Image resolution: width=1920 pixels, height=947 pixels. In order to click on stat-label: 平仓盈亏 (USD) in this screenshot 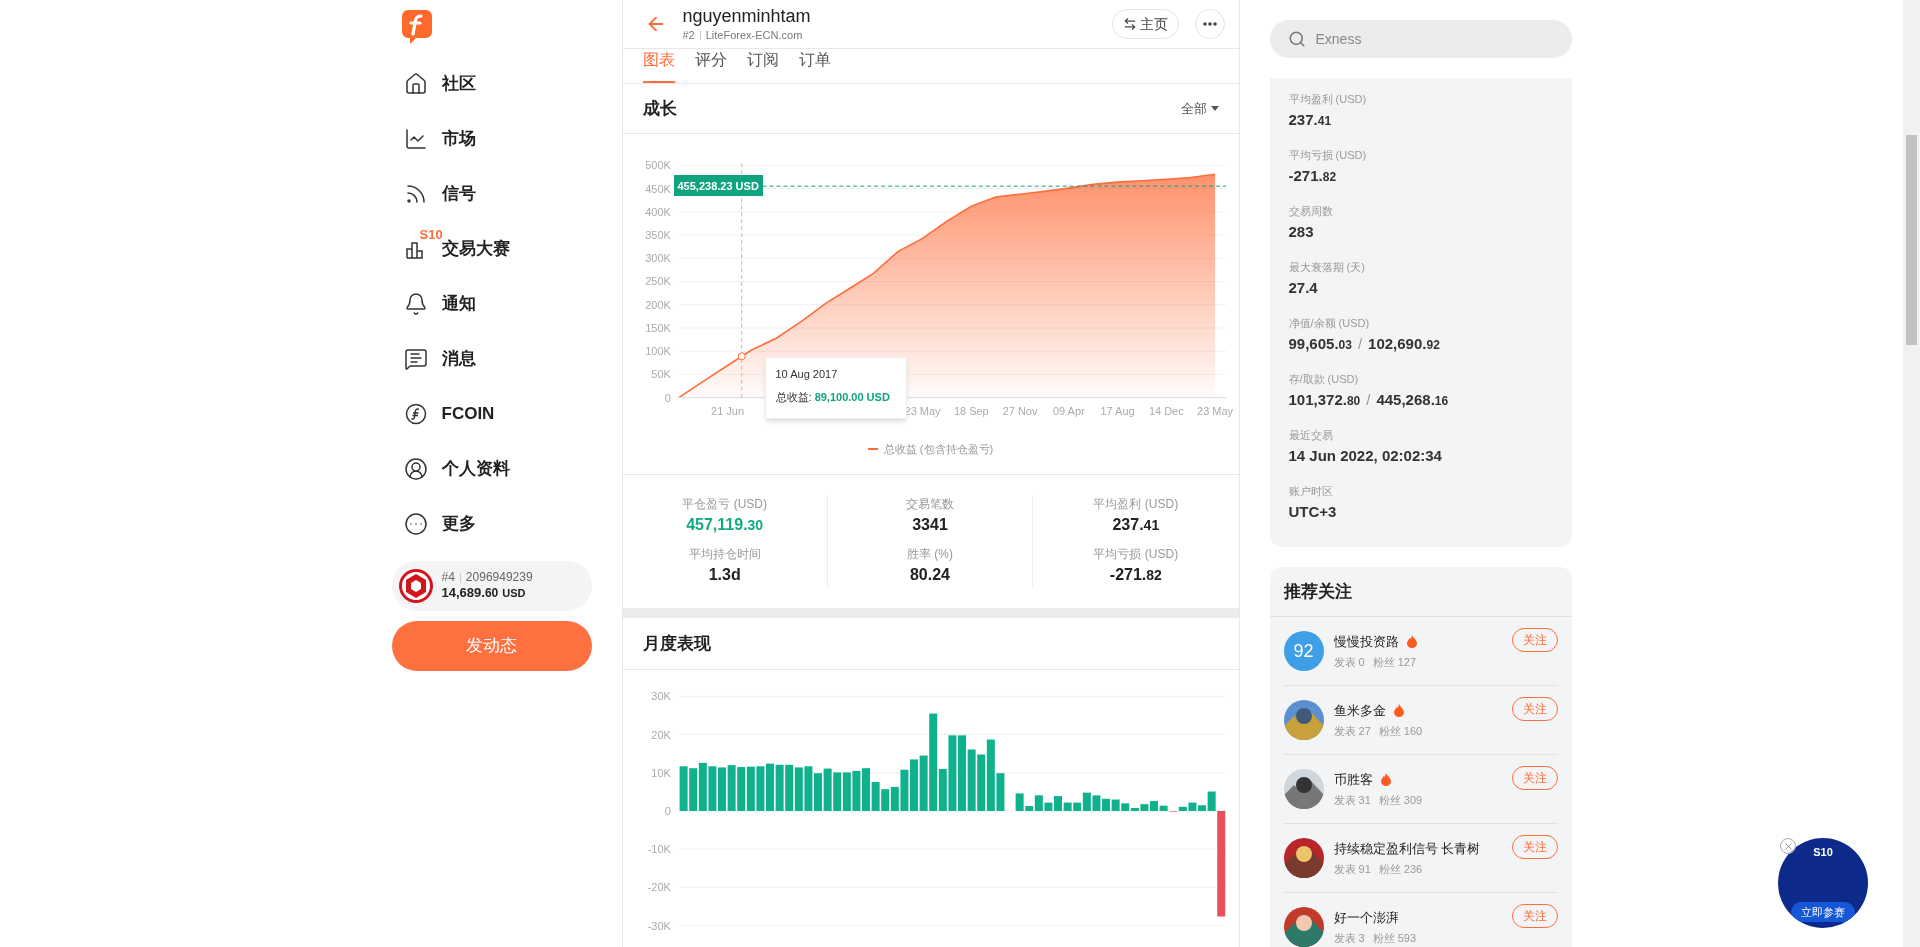, I will do `click(724, 504)`.